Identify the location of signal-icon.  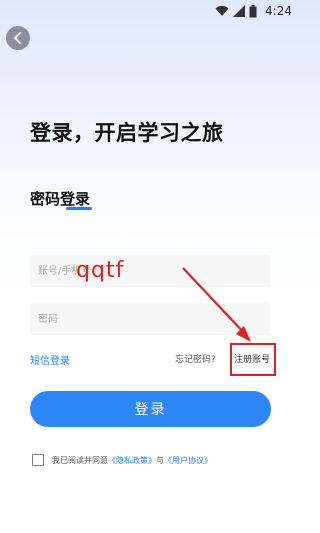
(239, 11).